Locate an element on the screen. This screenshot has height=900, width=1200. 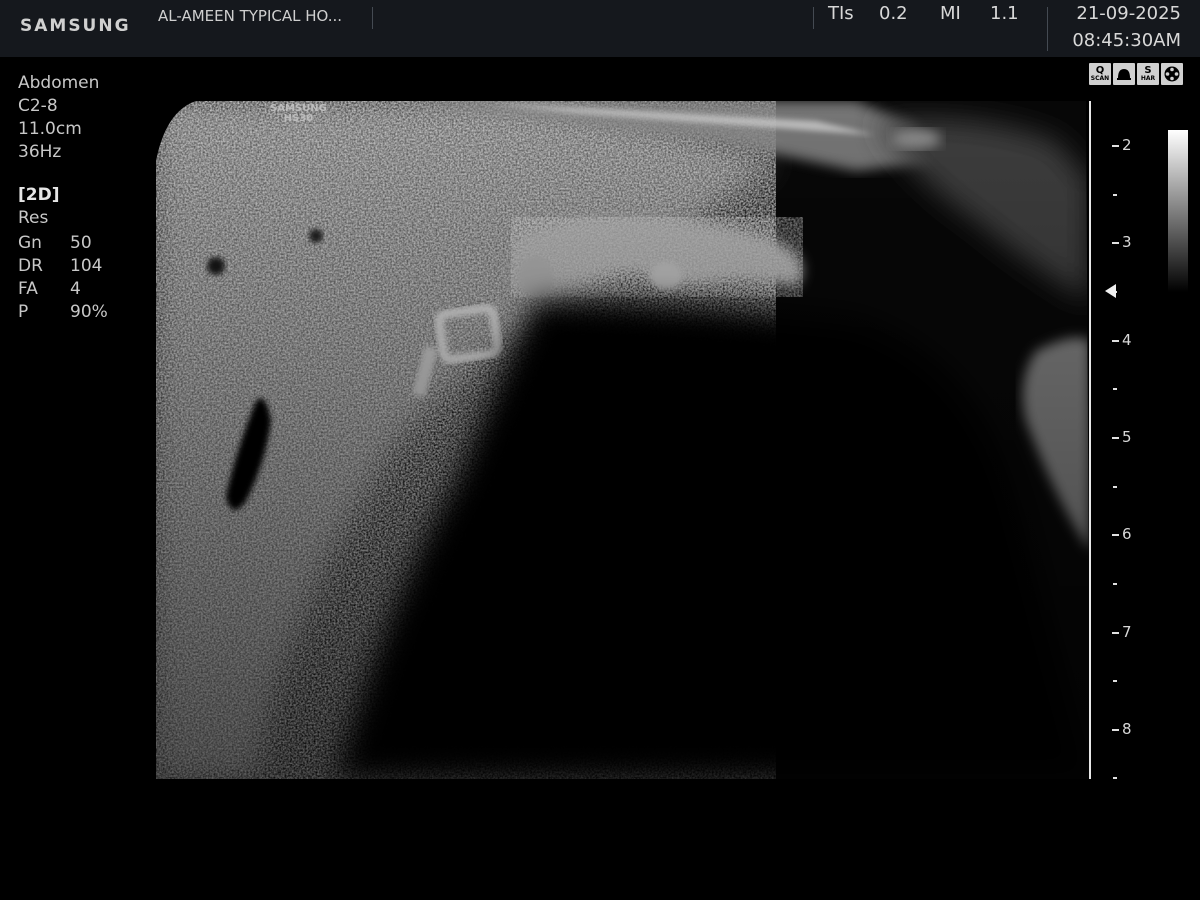
grayscale-bar is located at coordinates (1178, 211).